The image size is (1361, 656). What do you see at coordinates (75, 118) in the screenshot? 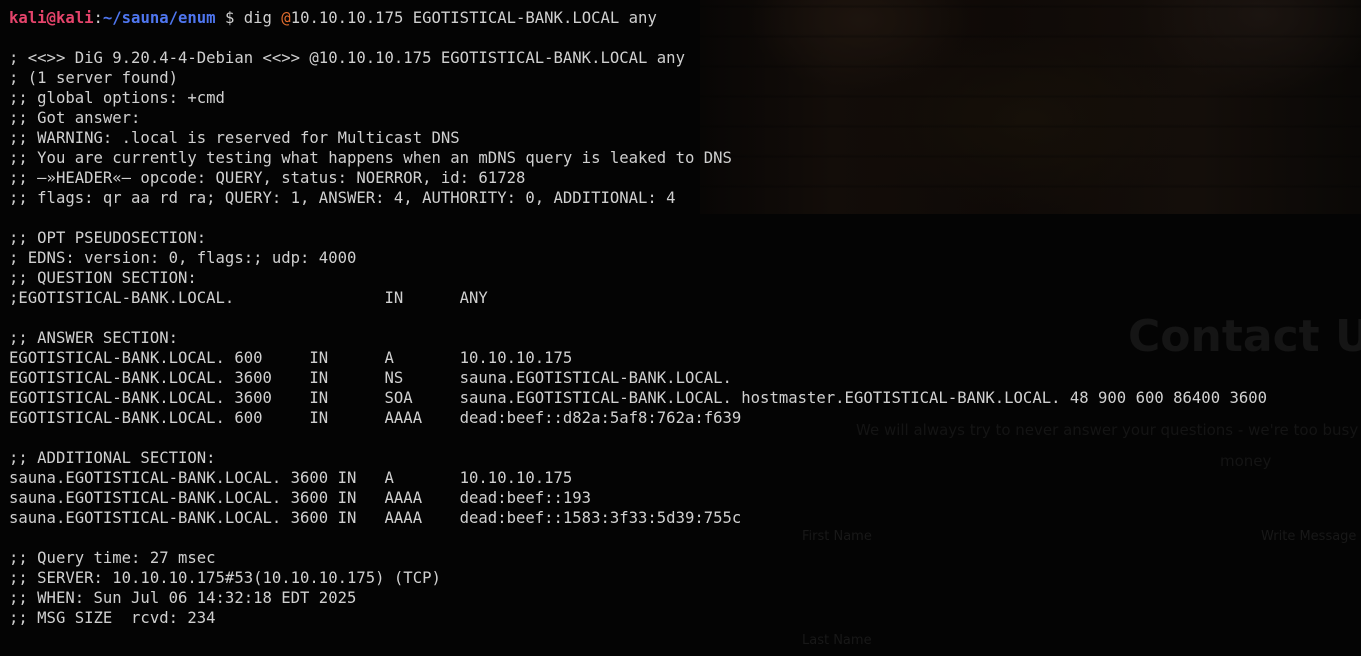
I see `output-line: ;; Got answer:` at bounding box center [75, 118].